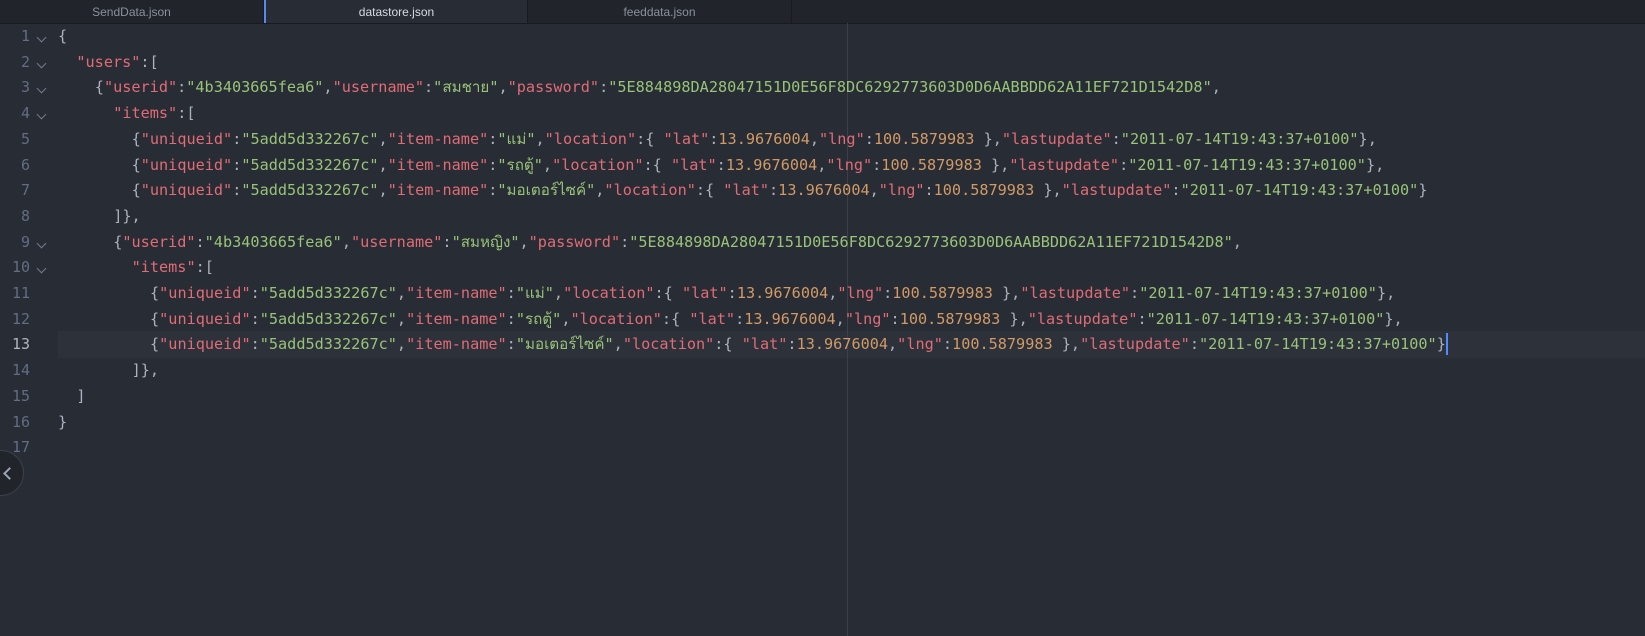  Describe the element at coordinates (117, 62) in the screenshot. I see `code-line: "users":[` at that location.